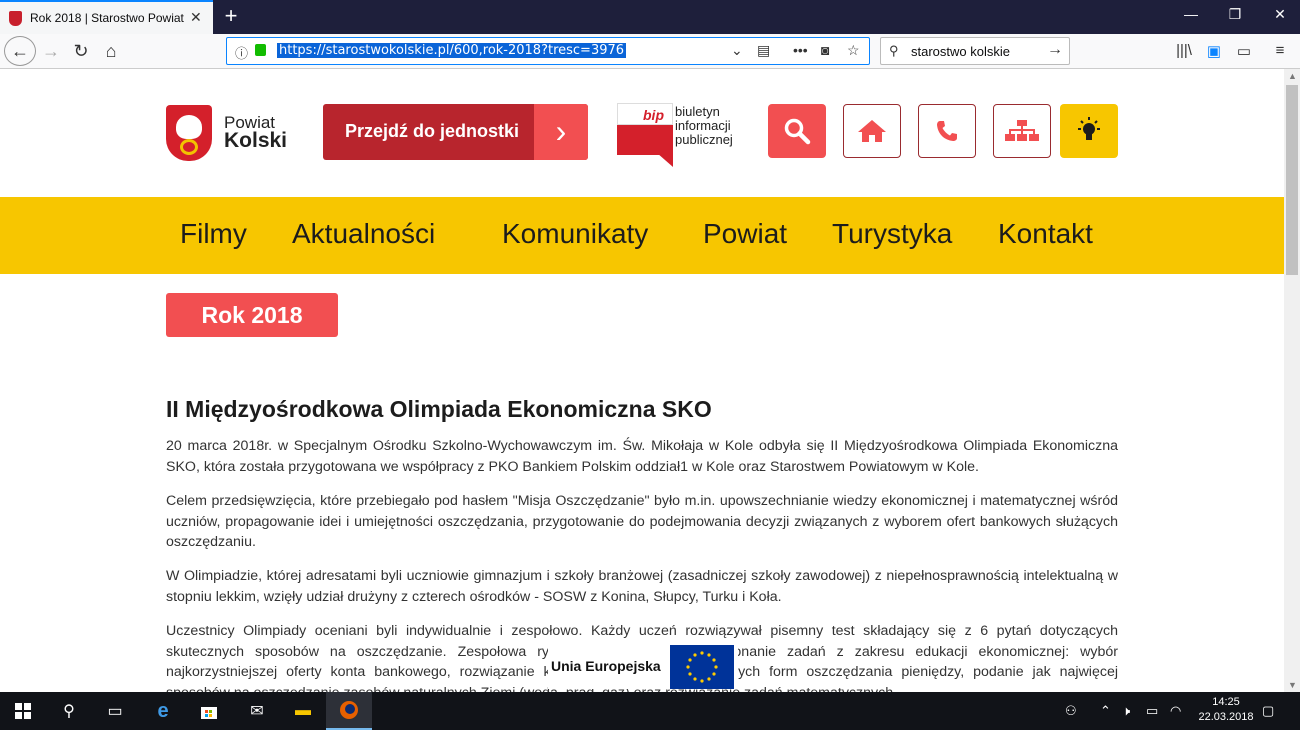  What do you see at coordinates (1214, 51) in the screenshot?
I see `sync-icon: ▣` at bounding box center [1214, 51].